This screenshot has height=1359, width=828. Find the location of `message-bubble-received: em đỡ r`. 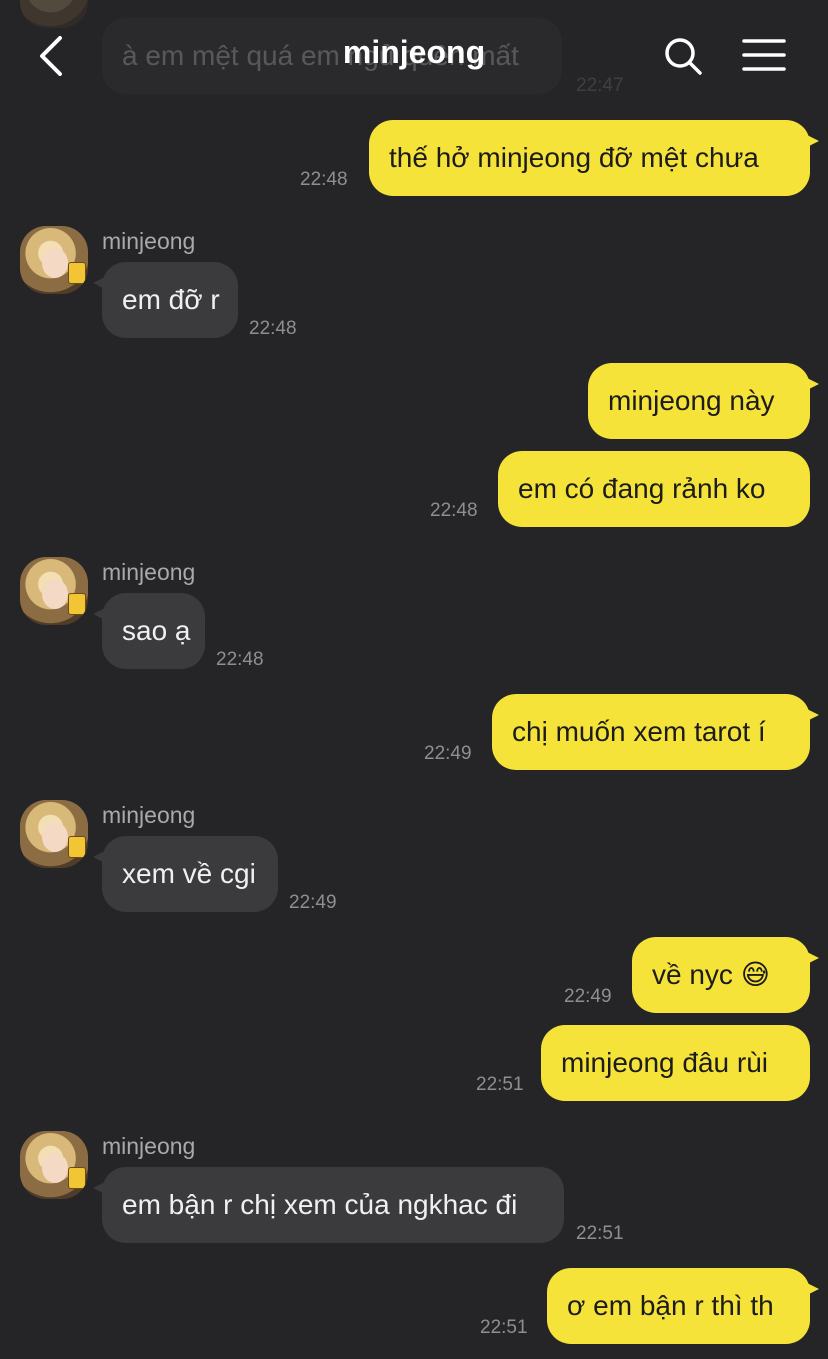

message-bubble-received: em đỡ r is located at coordinates (165, 300).